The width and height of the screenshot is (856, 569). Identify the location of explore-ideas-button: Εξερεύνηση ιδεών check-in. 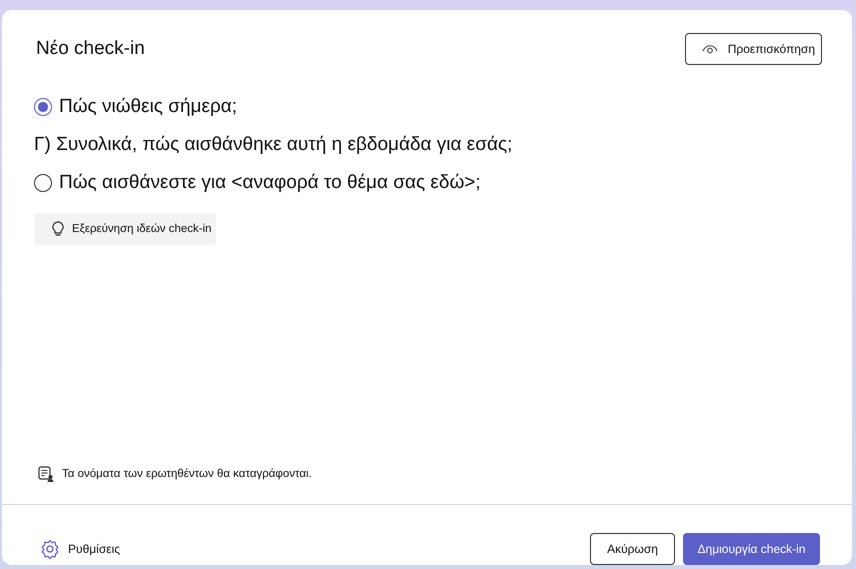
(125, 229).